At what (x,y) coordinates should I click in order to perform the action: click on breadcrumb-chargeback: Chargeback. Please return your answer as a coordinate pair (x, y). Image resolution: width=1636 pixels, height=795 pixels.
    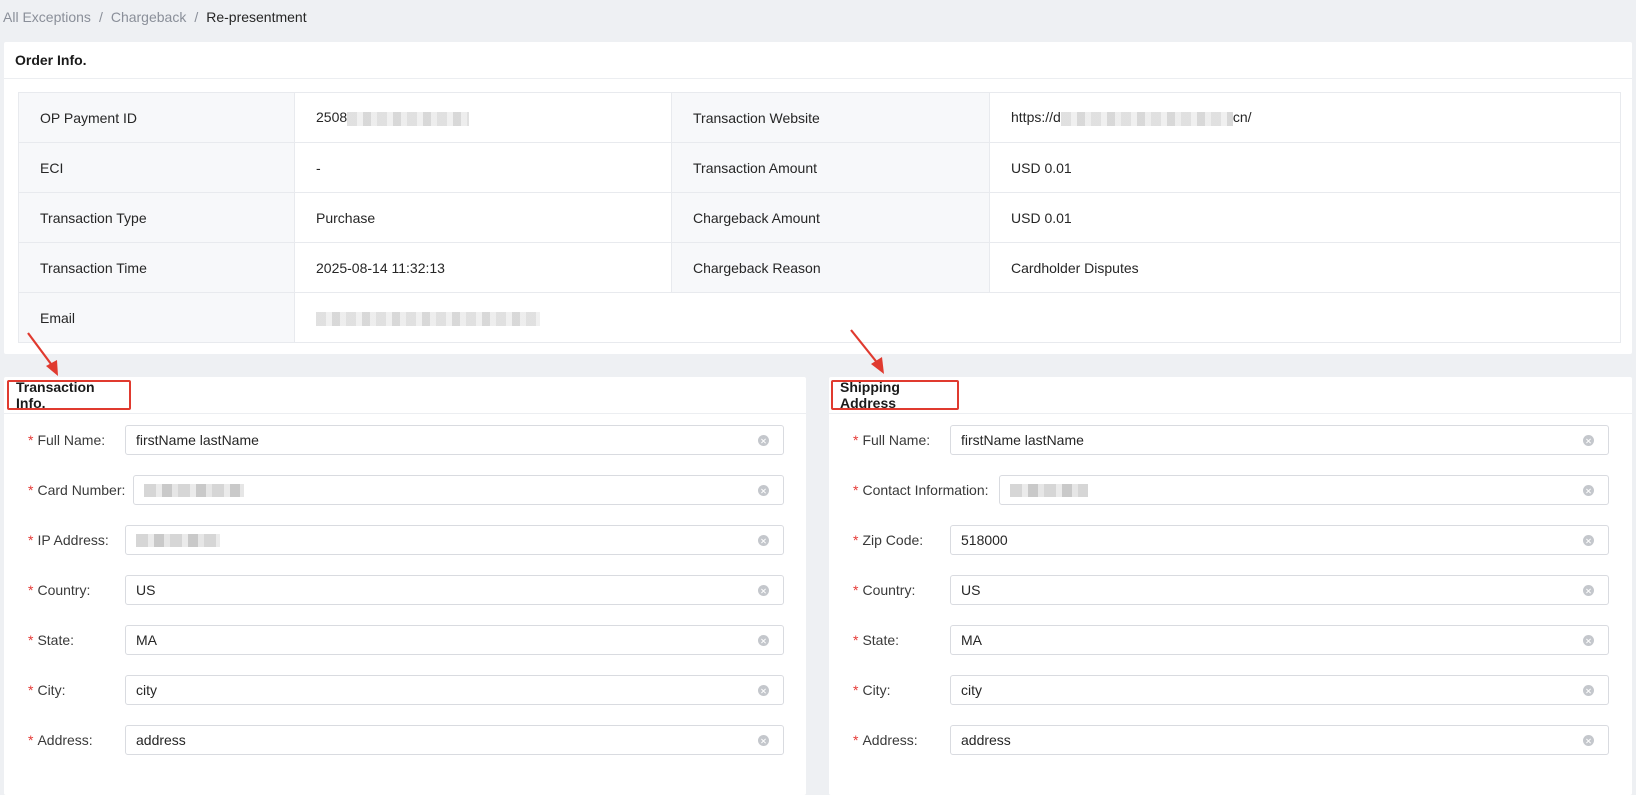
    Looking at the image, I should click on (149, 17).